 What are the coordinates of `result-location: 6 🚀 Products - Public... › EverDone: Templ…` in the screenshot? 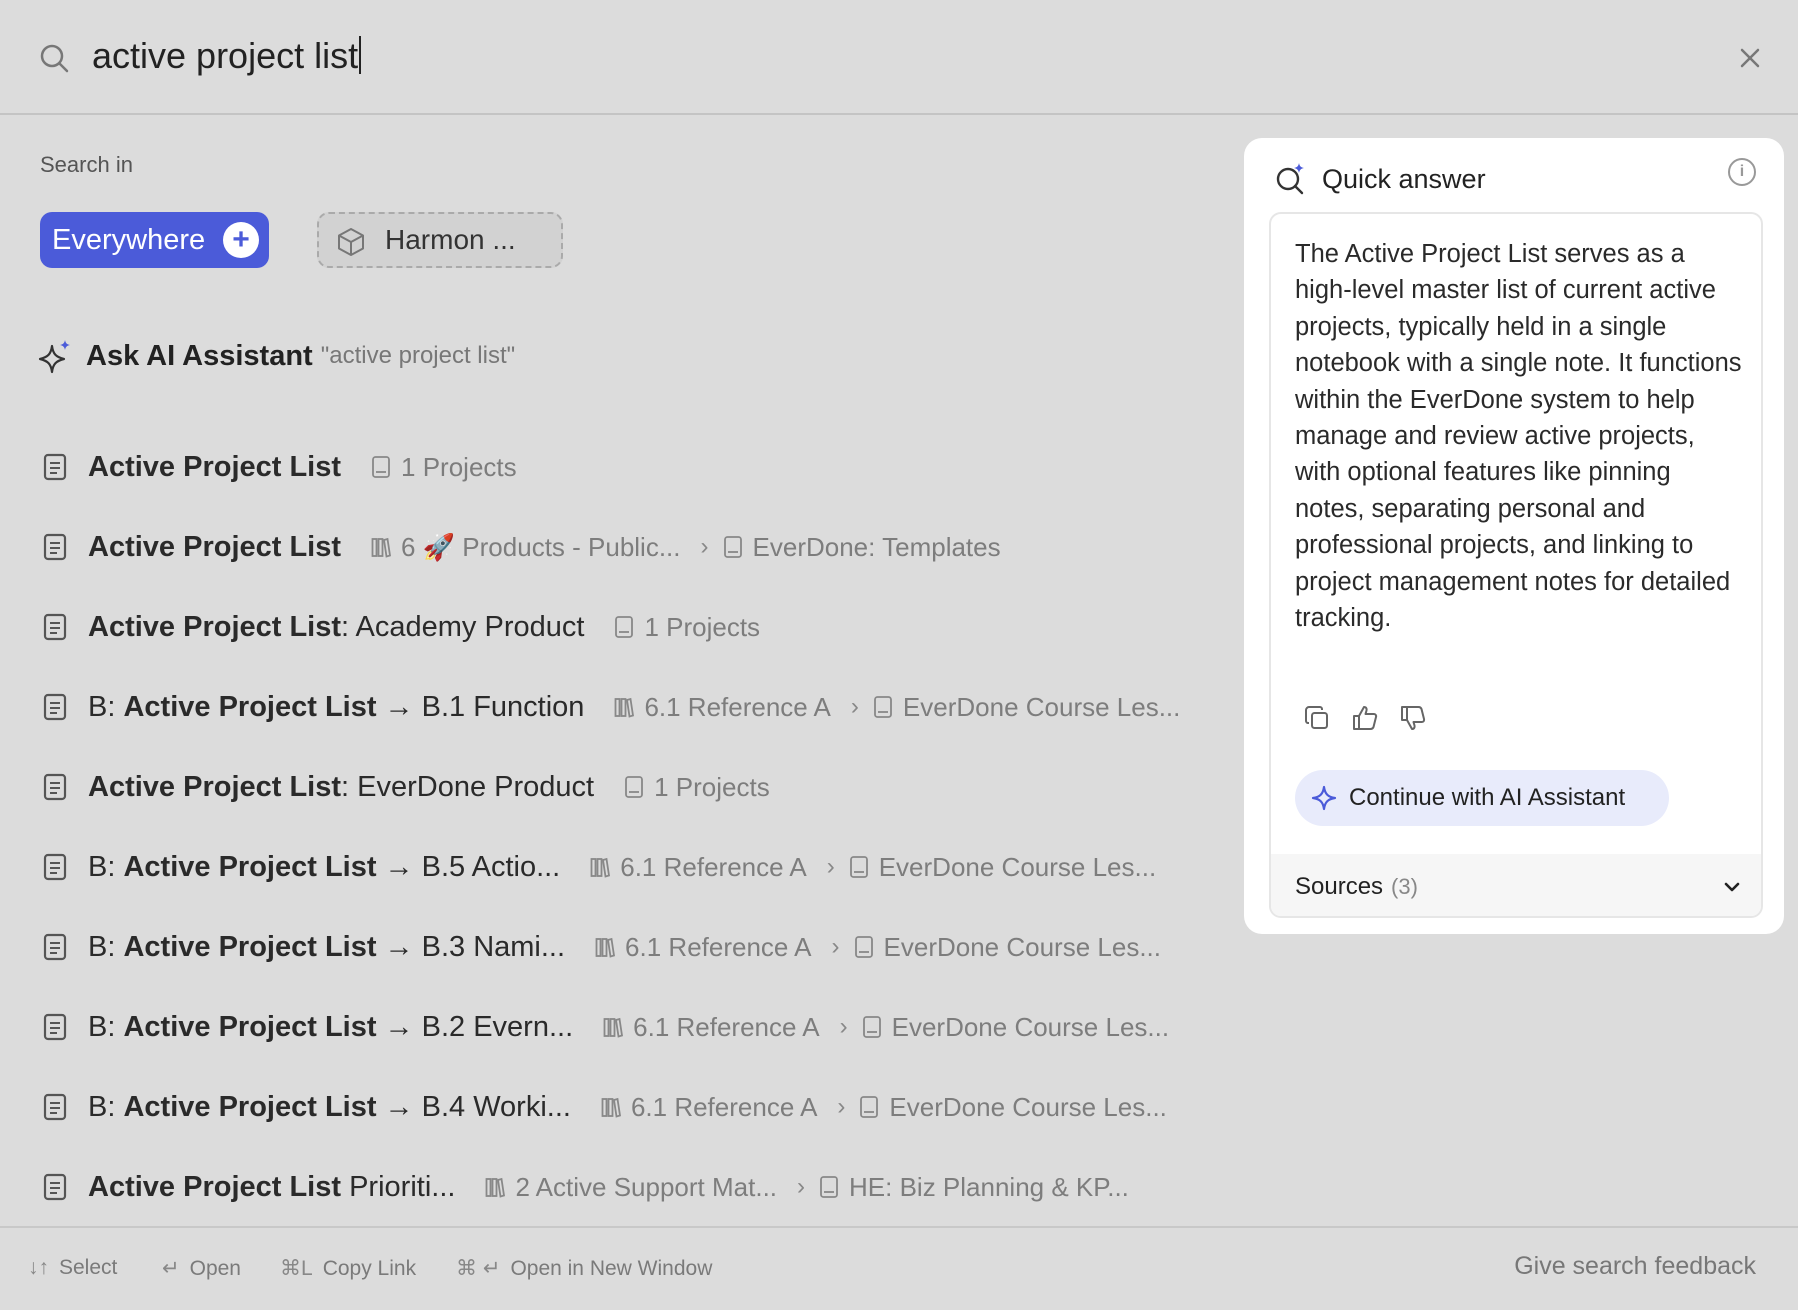 It's located at (686, 547).